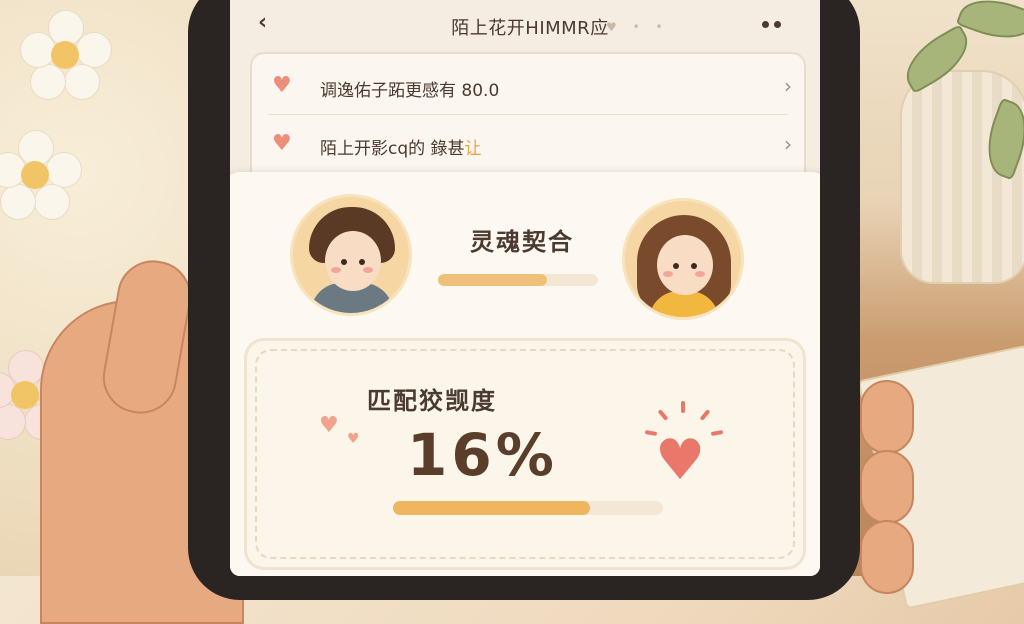 This screenshot has height=624, width=1024. I want to click on avatar-female, so click(683, 259).